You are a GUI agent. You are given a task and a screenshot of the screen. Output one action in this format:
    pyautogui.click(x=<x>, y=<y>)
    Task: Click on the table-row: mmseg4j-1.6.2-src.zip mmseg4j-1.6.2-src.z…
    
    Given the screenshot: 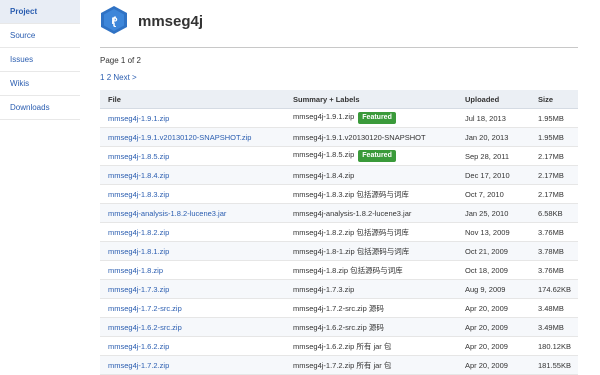 What is the action you would take?
    pyautogui.click(x=339, y=327)
    